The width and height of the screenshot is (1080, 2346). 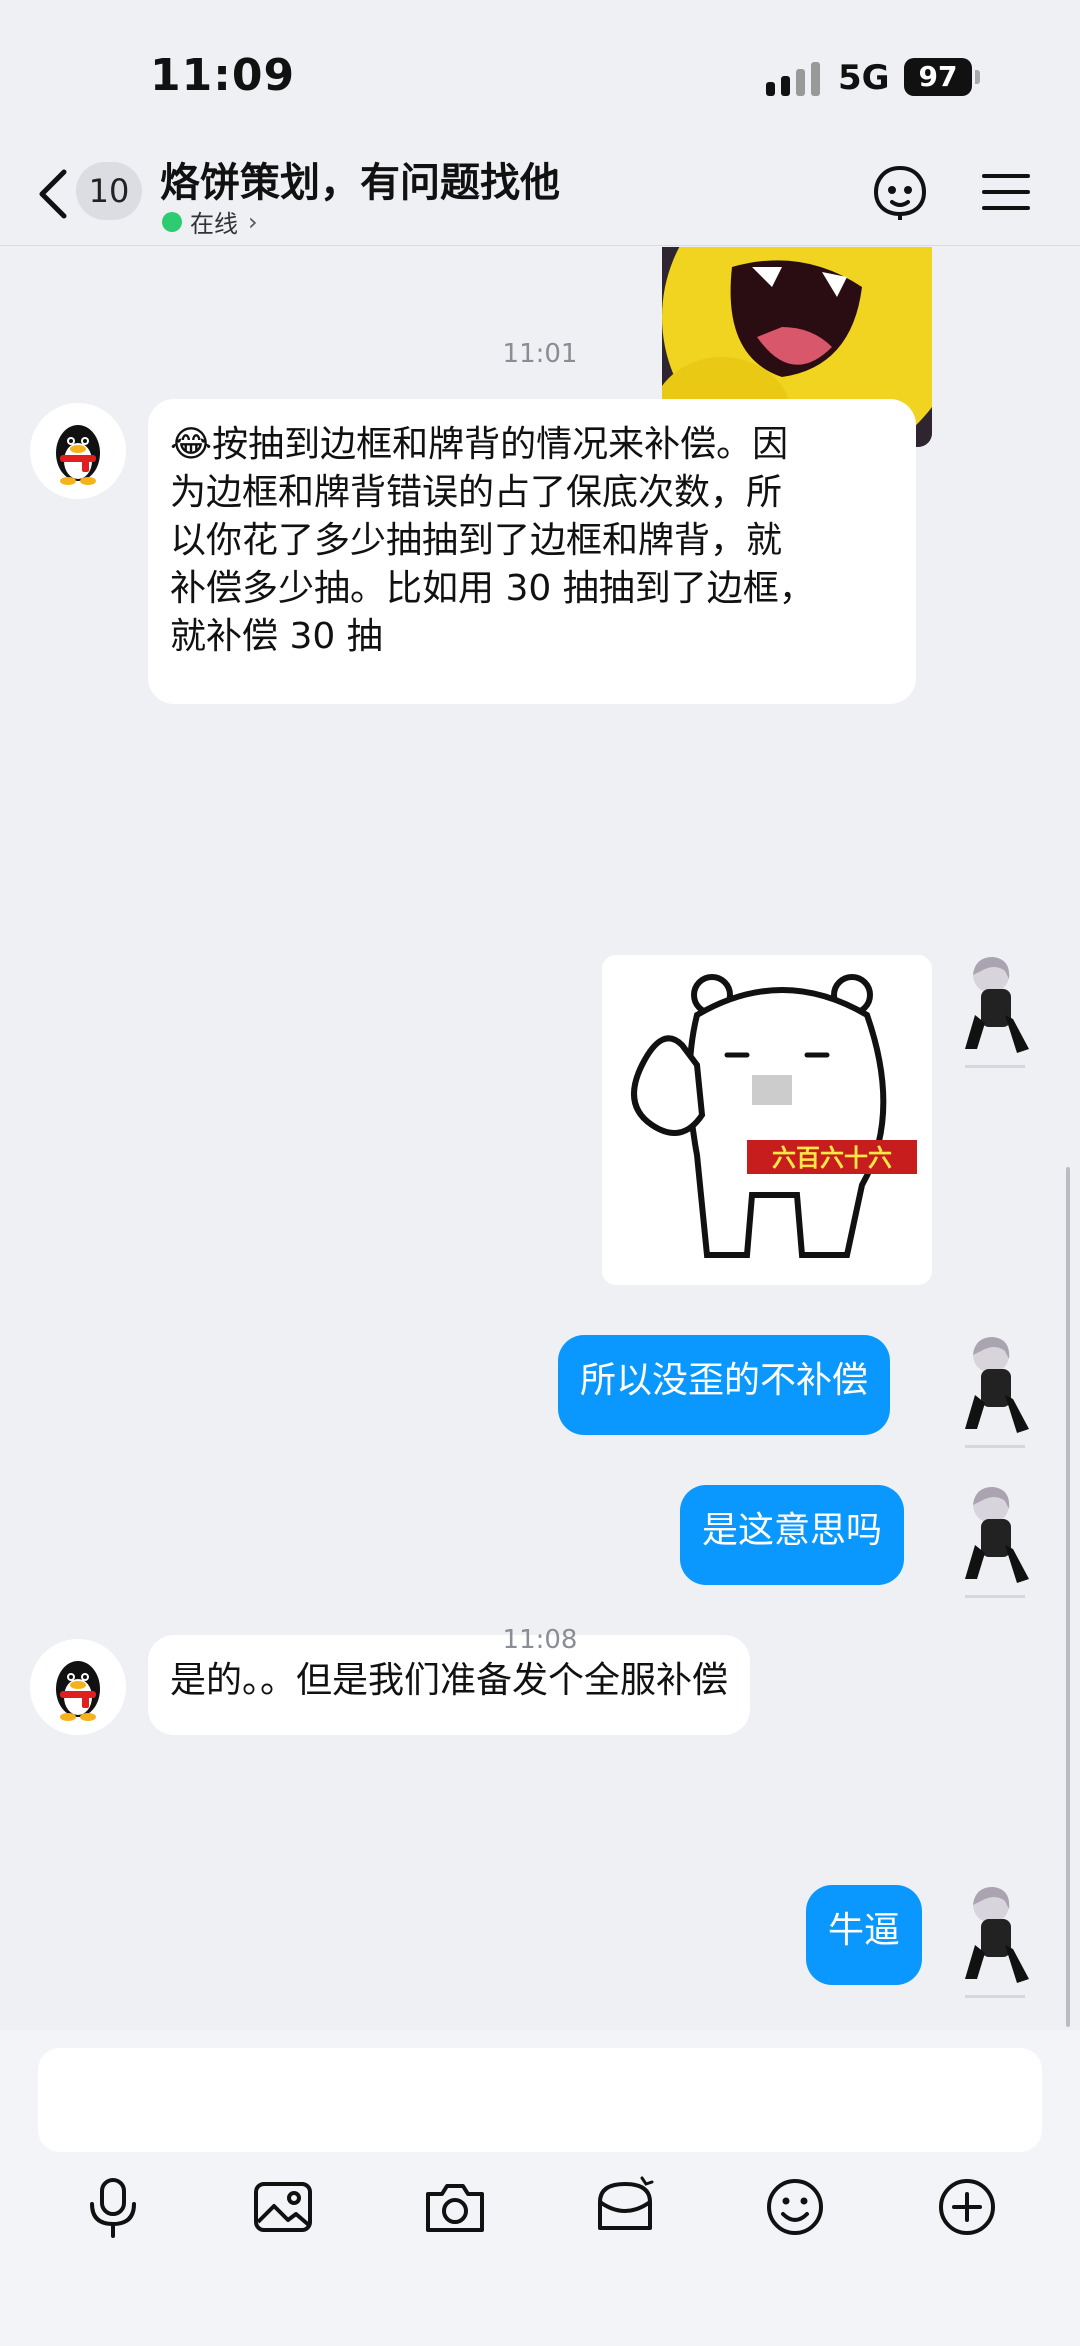 What do you see at coordinates (276, 636) in the screenshot?
I see `message-line: 就补偿 30 抽` at bounding box center [276, 636].